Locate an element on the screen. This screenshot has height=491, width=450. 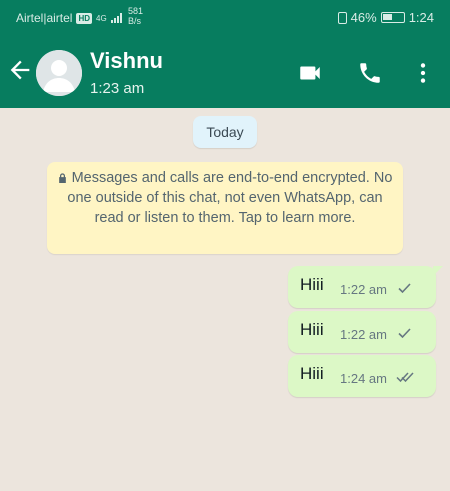
status-left: Airtel|airtel HD 4G is located at coordinates (69, 18).